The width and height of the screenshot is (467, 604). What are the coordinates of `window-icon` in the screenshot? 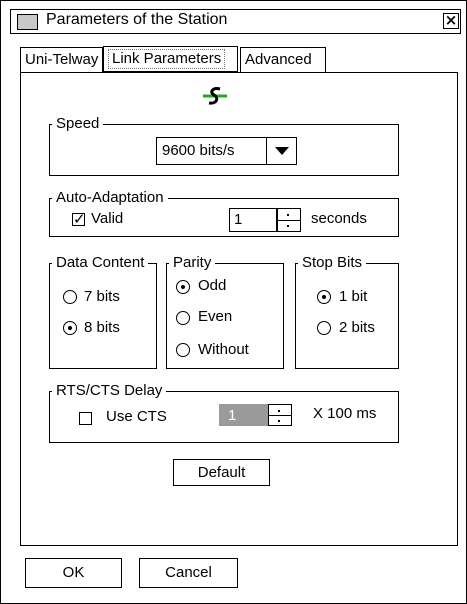 It's located at (27, 22).